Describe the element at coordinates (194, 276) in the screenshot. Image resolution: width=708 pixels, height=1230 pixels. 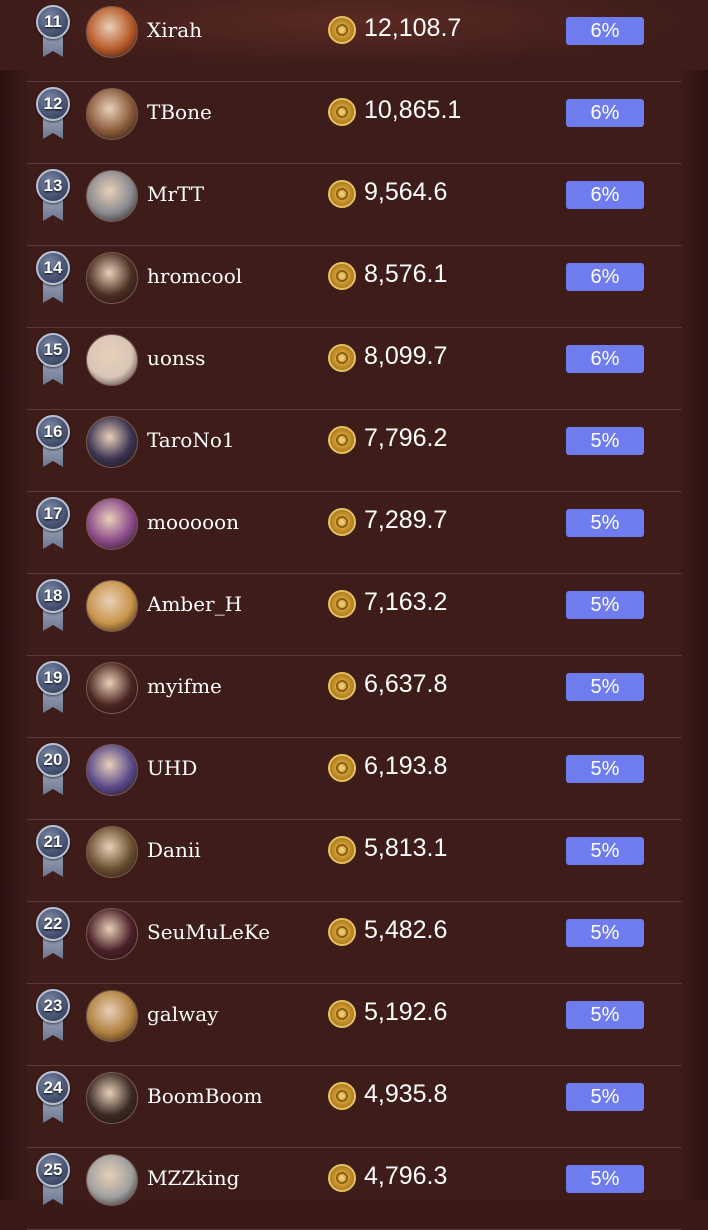
I see `username: hromcool` at that location.